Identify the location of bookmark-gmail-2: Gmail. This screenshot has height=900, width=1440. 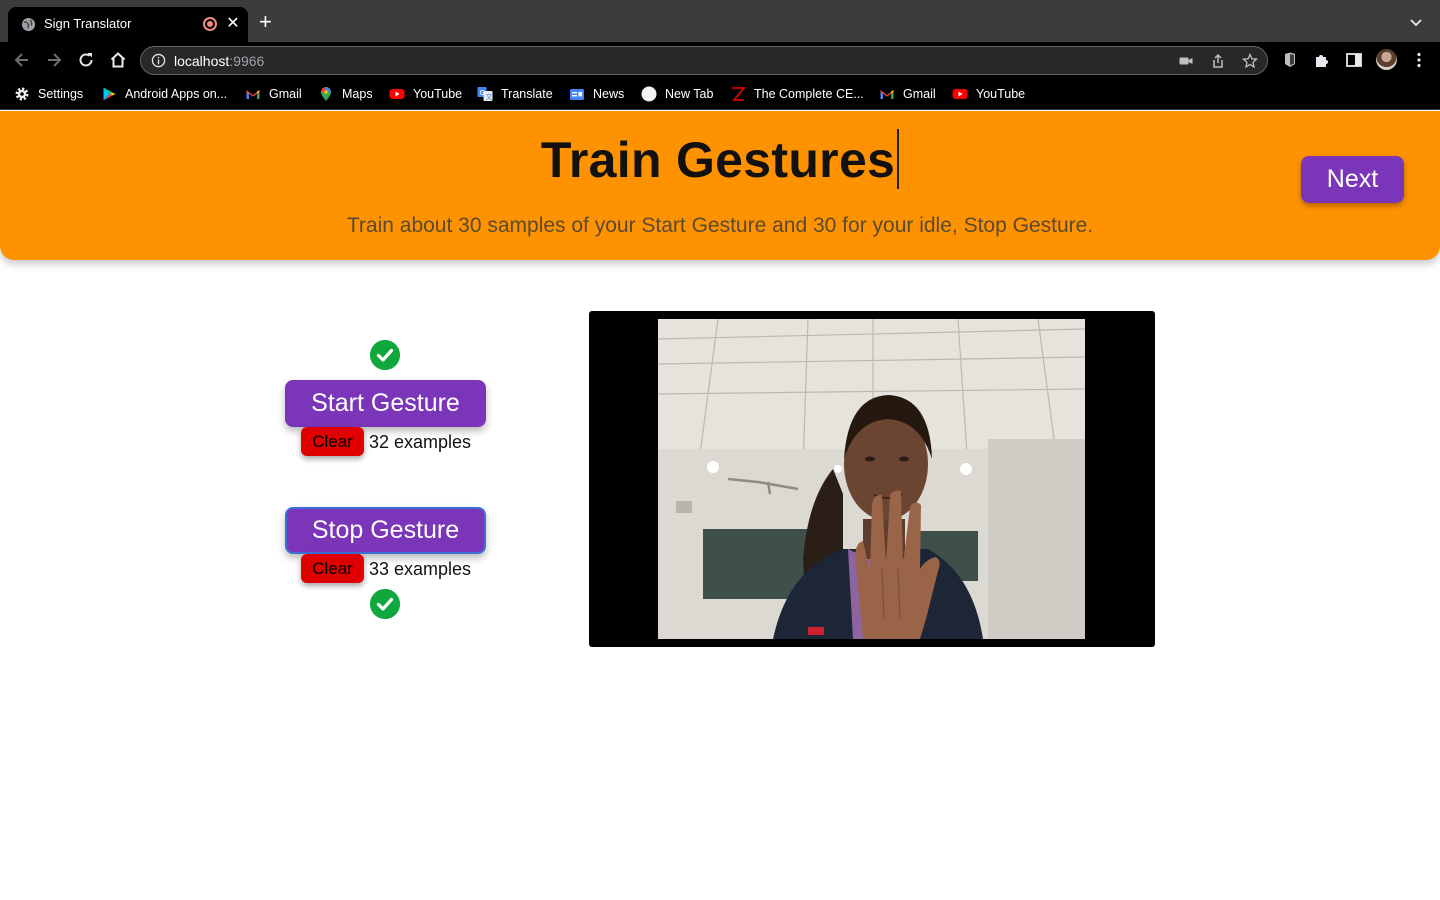
(907, 94).